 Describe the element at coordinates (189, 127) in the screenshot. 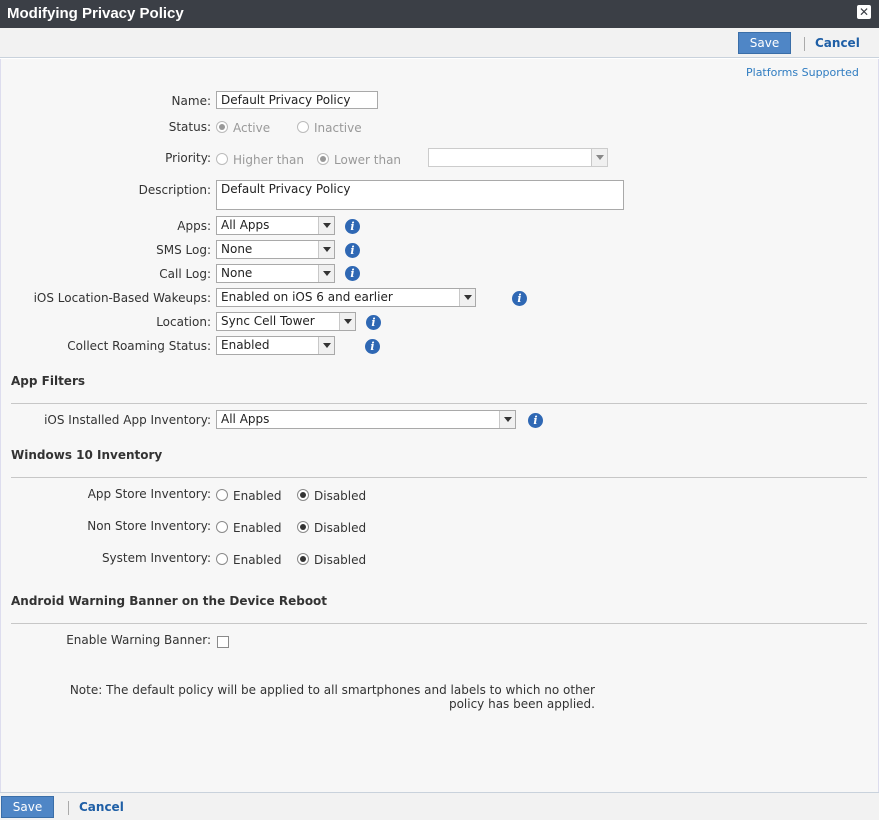

I see `status-label: Status:` at that location.